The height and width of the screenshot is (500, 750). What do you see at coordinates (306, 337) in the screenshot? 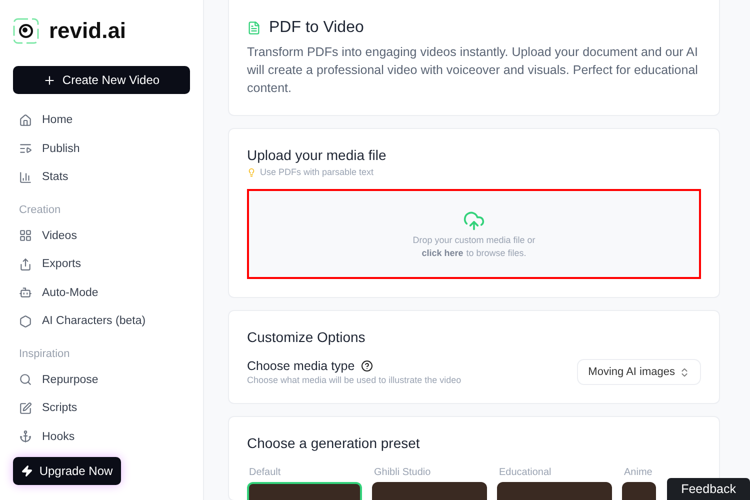
I see `section-heading: Customize Options` at bounding box center [306, 337].